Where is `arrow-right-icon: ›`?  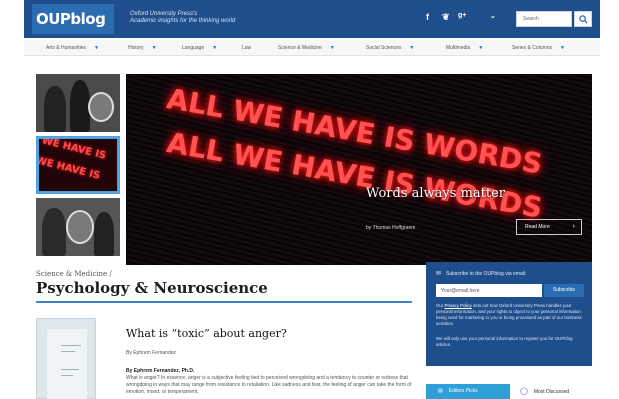
arrow-right-icon: › is located at coordinates (573, 226).